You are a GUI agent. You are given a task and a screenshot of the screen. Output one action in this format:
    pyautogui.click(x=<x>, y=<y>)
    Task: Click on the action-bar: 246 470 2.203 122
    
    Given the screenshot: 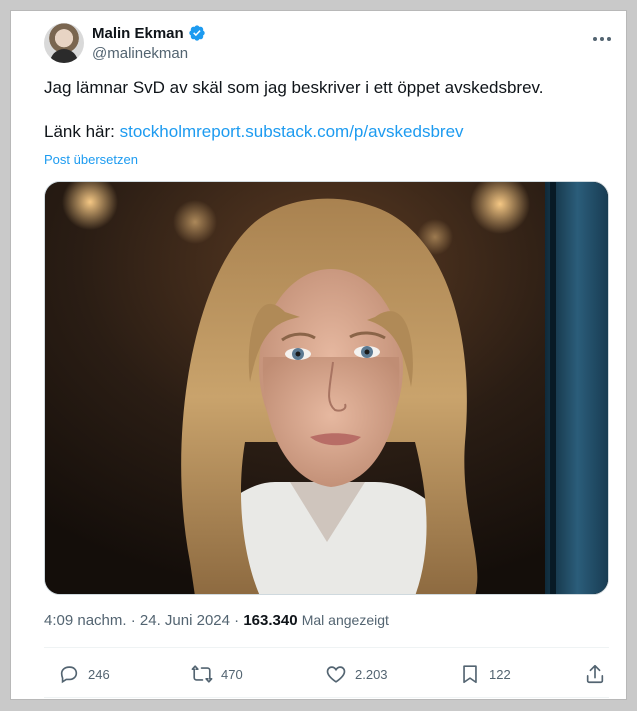 What is the action you would take?
    pyautogui.click(x=326, y=674)
    